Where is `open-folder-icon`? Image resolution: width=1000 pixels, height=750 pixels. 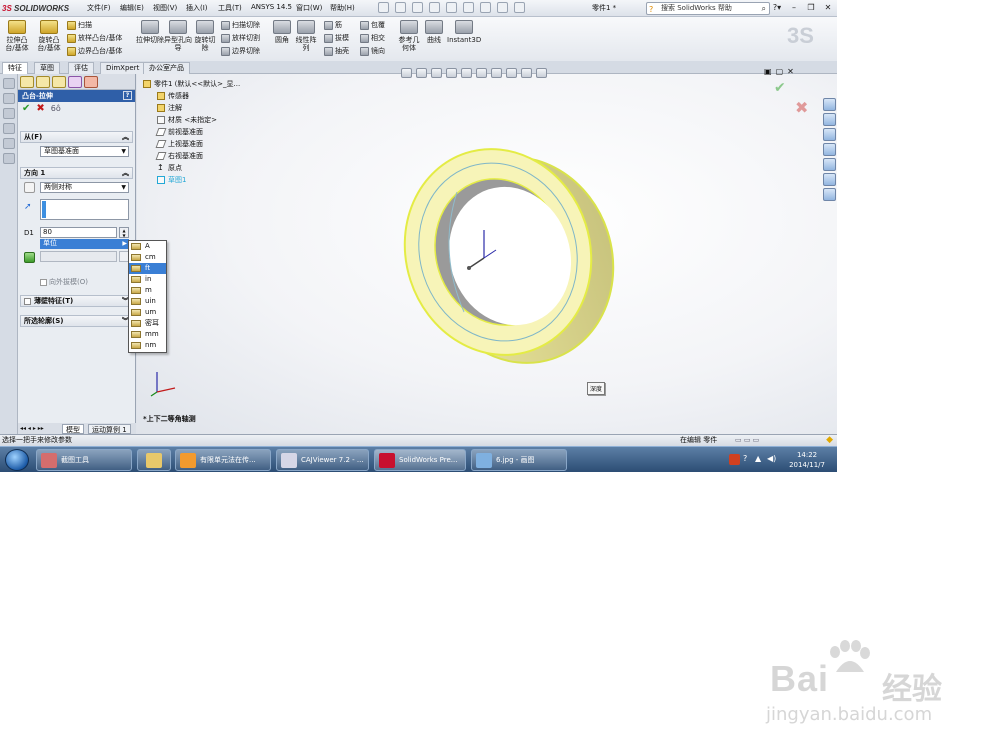 open-folder-icon is located at coordinates (400, 7).